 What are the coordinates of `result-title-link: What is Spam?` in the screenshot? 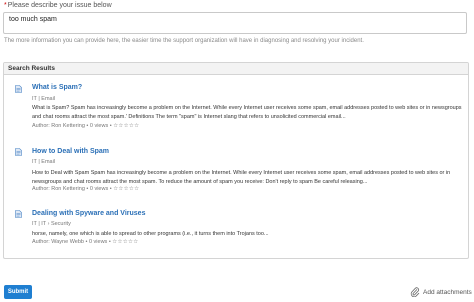 It's located at (57, 87).